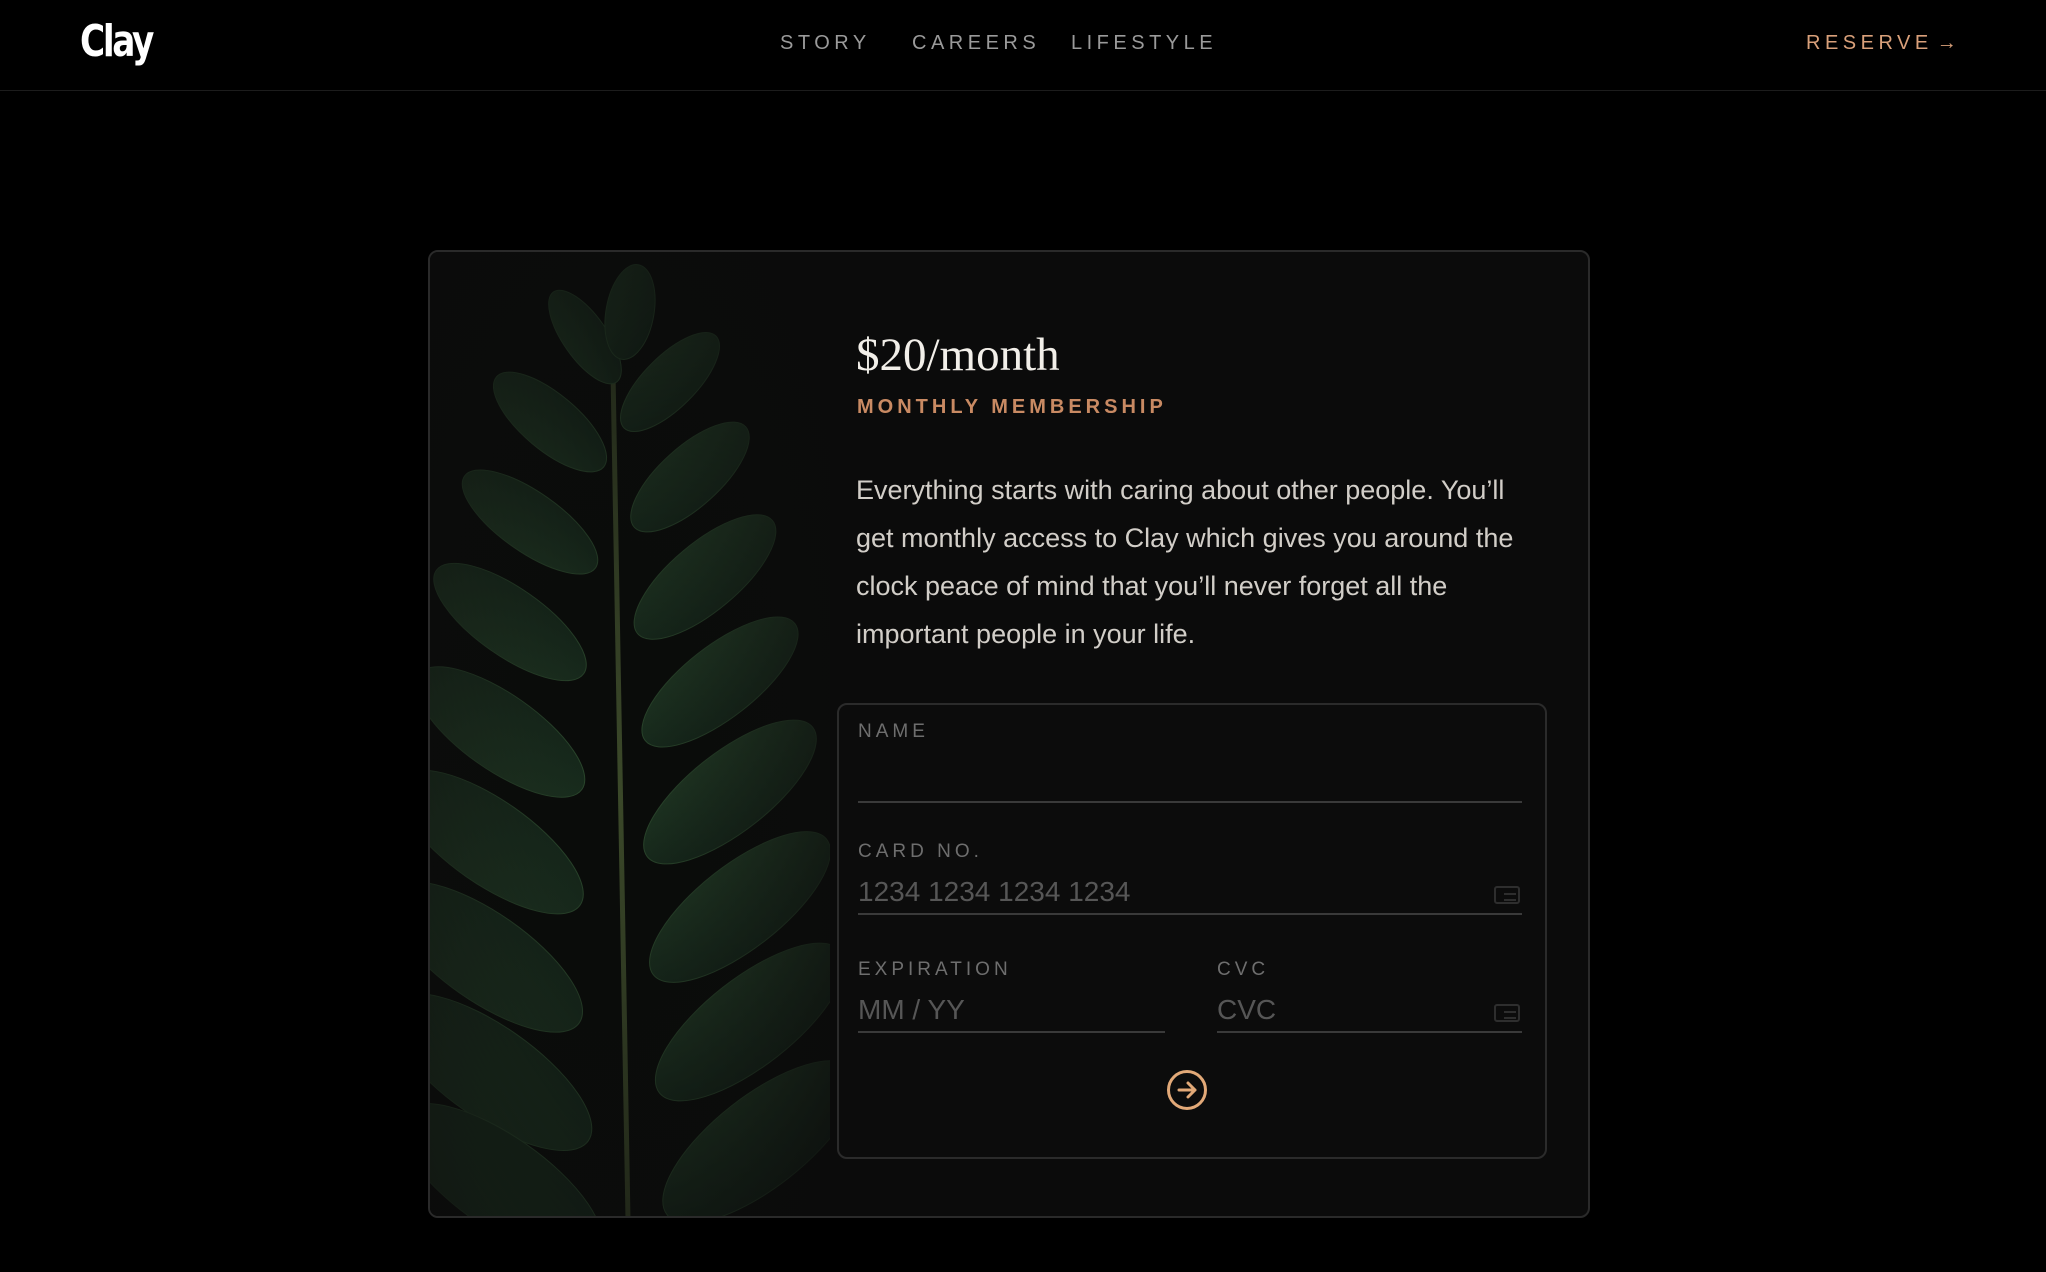  I want to click on price: $20/month, so click(958, 355).